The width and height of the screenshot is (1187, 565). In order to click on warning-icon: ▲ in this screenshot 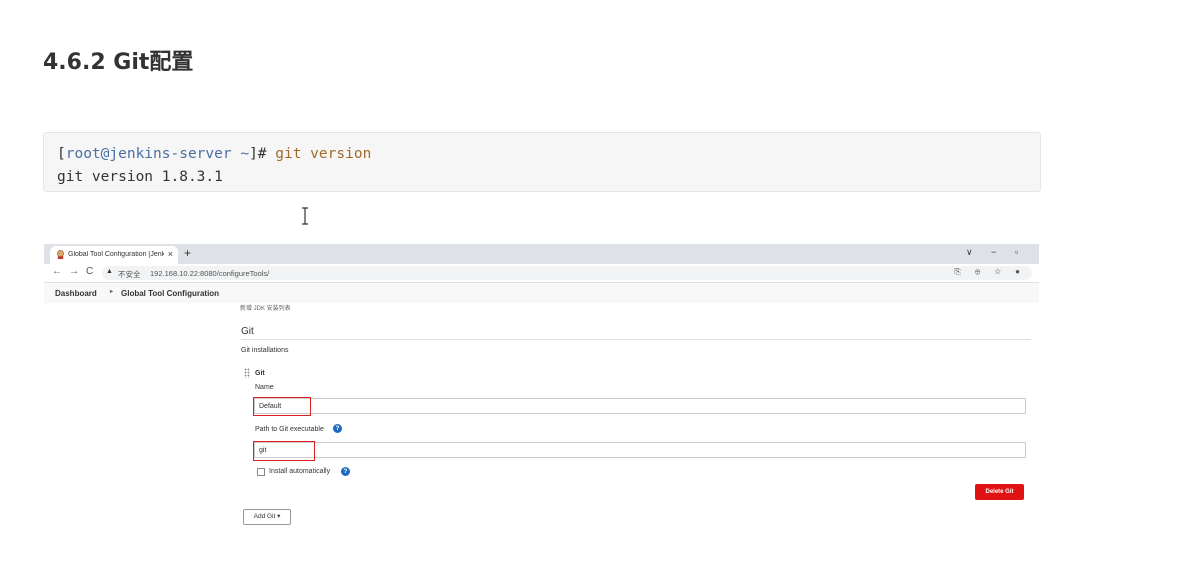, I will do `click(109, 271)`.